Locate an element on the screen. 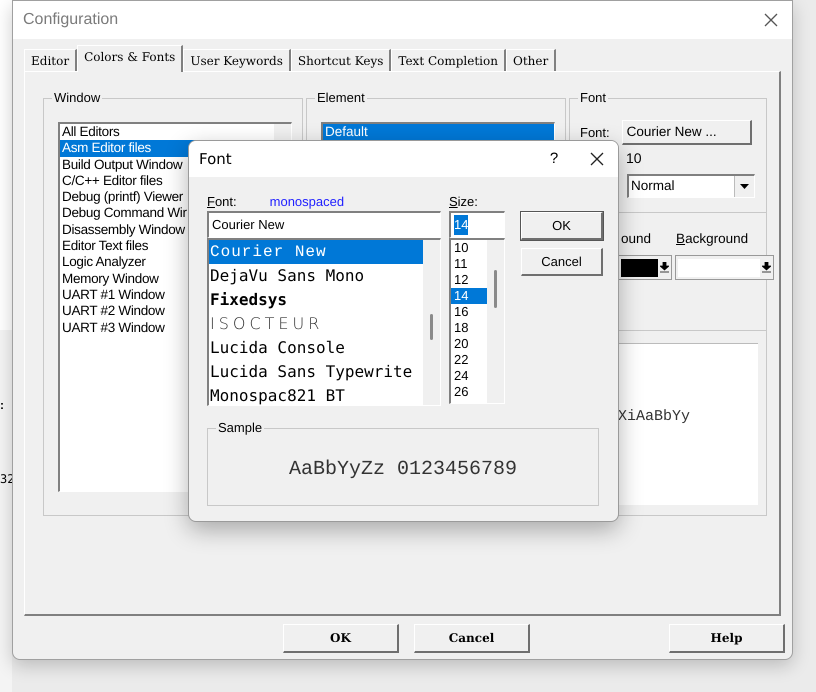 The height and width of the screenshot is (692, 816). size-list-item: 26 is located at coordinates (469, 392).